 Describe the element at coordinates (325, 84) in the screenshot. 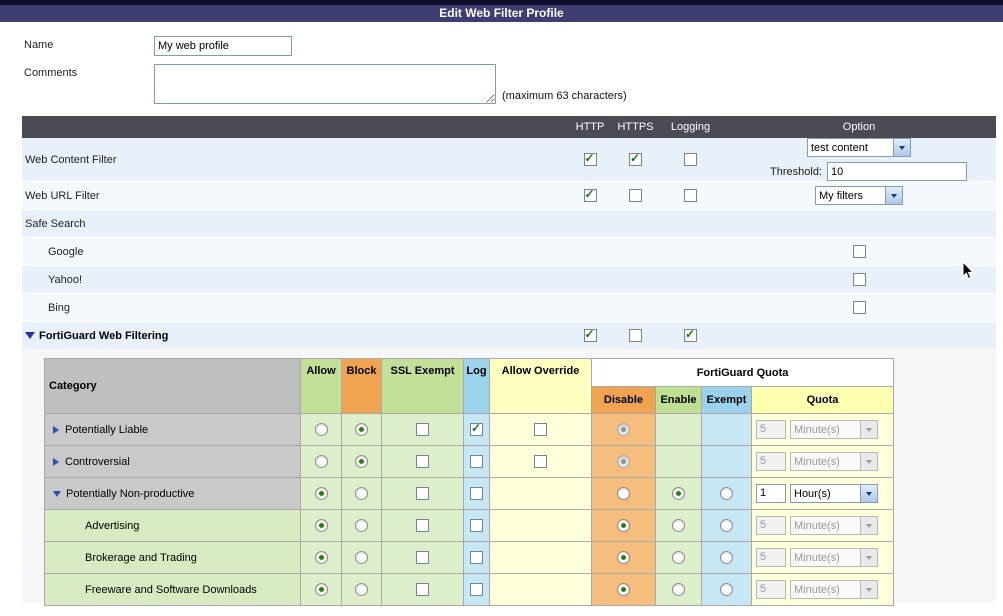

I see `comments-textarea` at that location.